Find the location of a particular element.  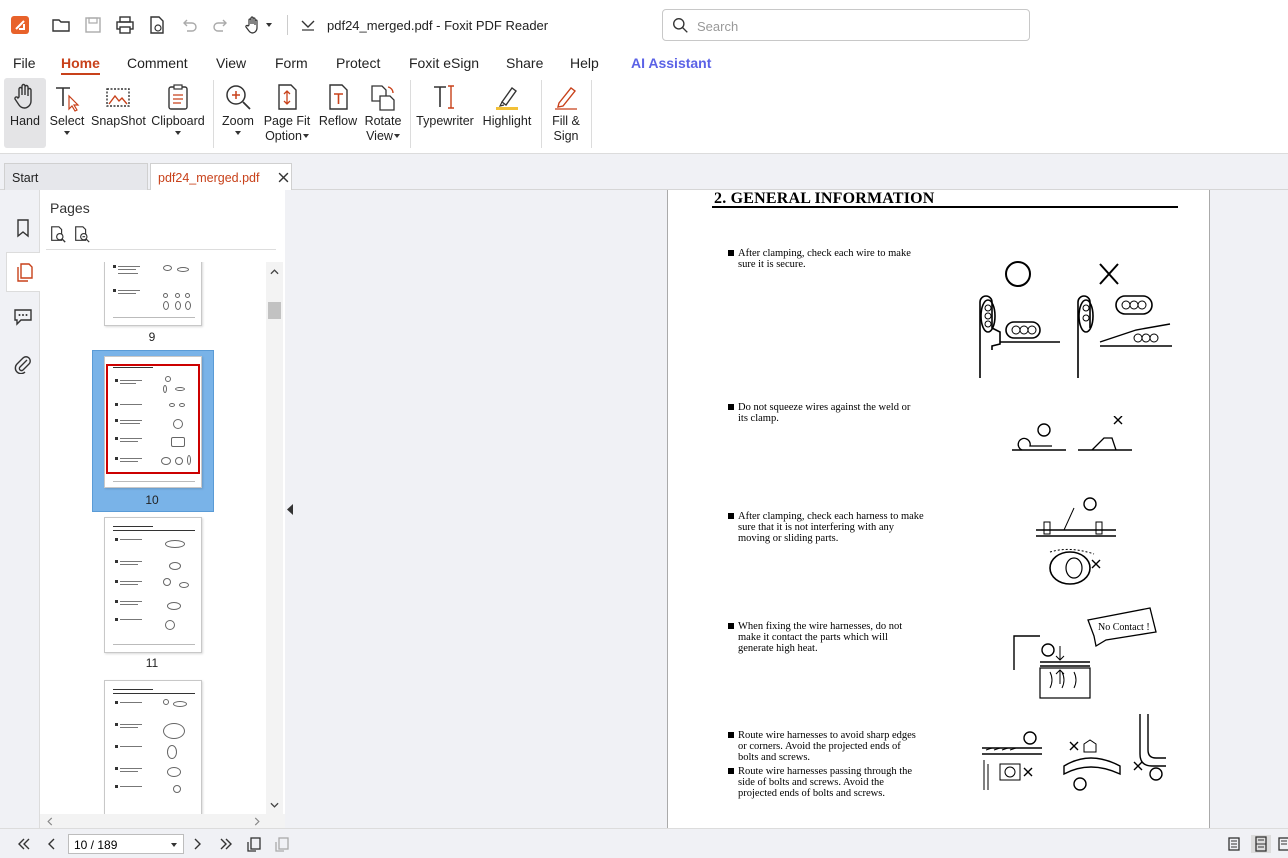

thumbnail-zoom-out-icon is located at coordinates (82, 234).